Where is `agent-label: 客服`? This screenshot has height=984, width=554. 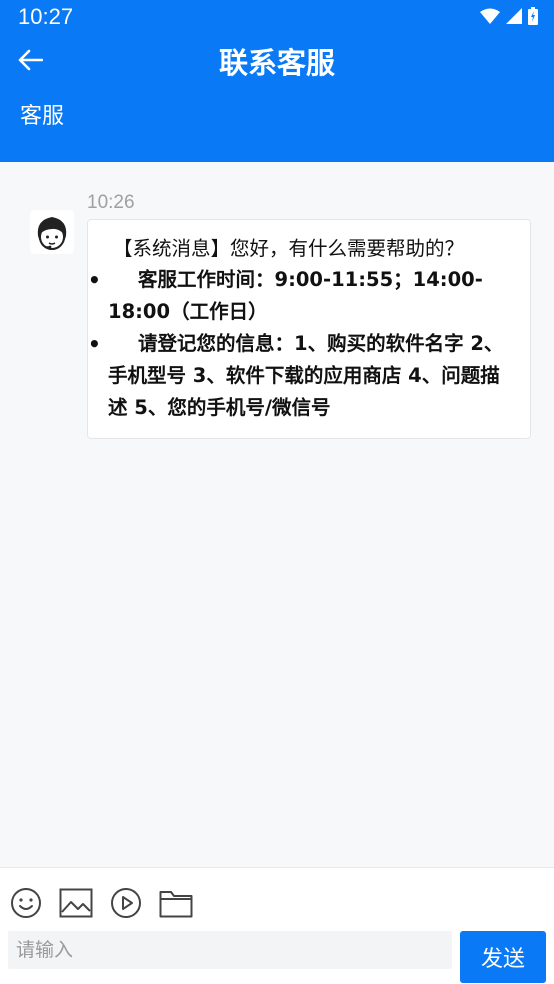 agent-label: 客服 is located at coordinates (42, 116).